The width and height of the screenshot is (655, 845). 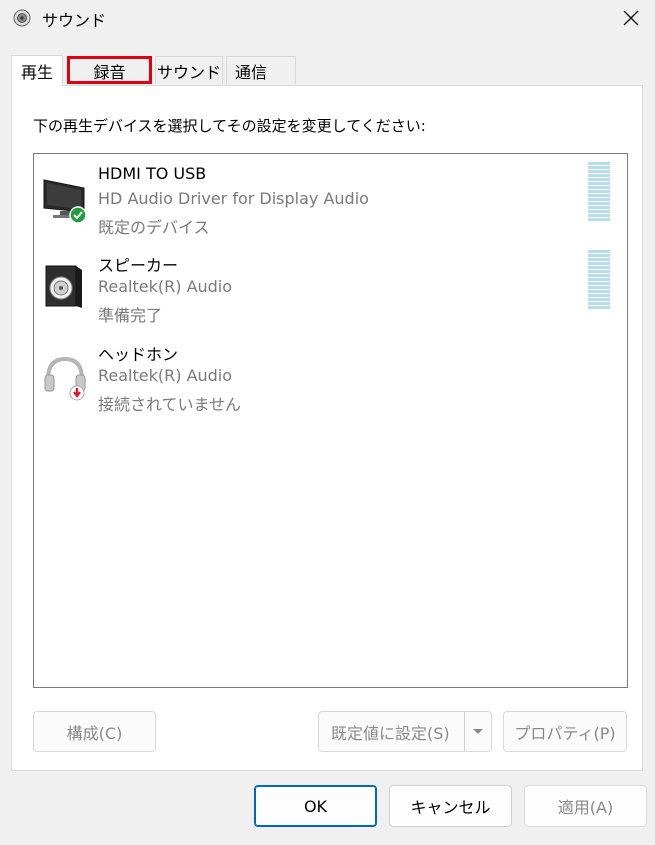 I want to click on close-button, so click(x=631, y=18).